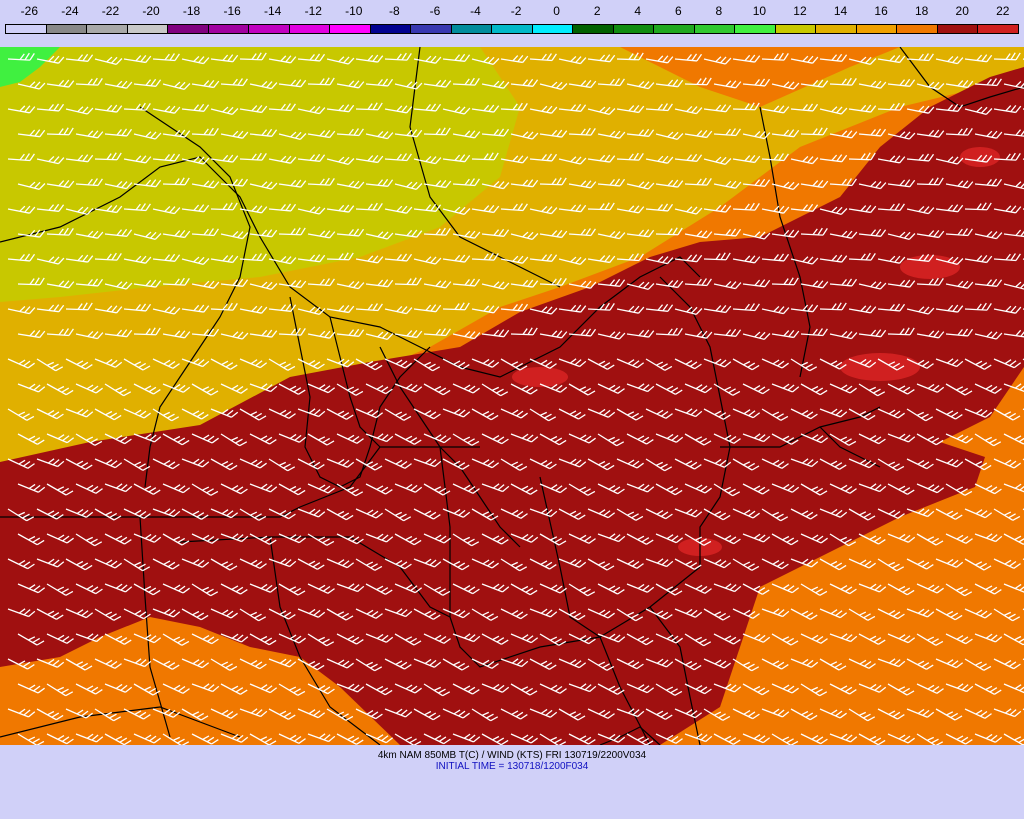  Describe the element at coordinates (435, 11) in the screenshot. I see `colorbar-tick-label: -6` at that location.